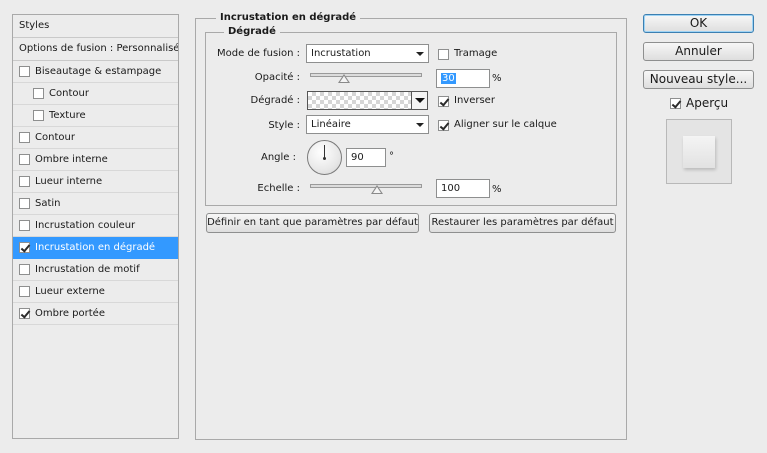 The width and height of the screenshot is (767, 453). Describe the element at coordinates (366, 186) in the screenshot. I see `scale-slider-track` at that location.